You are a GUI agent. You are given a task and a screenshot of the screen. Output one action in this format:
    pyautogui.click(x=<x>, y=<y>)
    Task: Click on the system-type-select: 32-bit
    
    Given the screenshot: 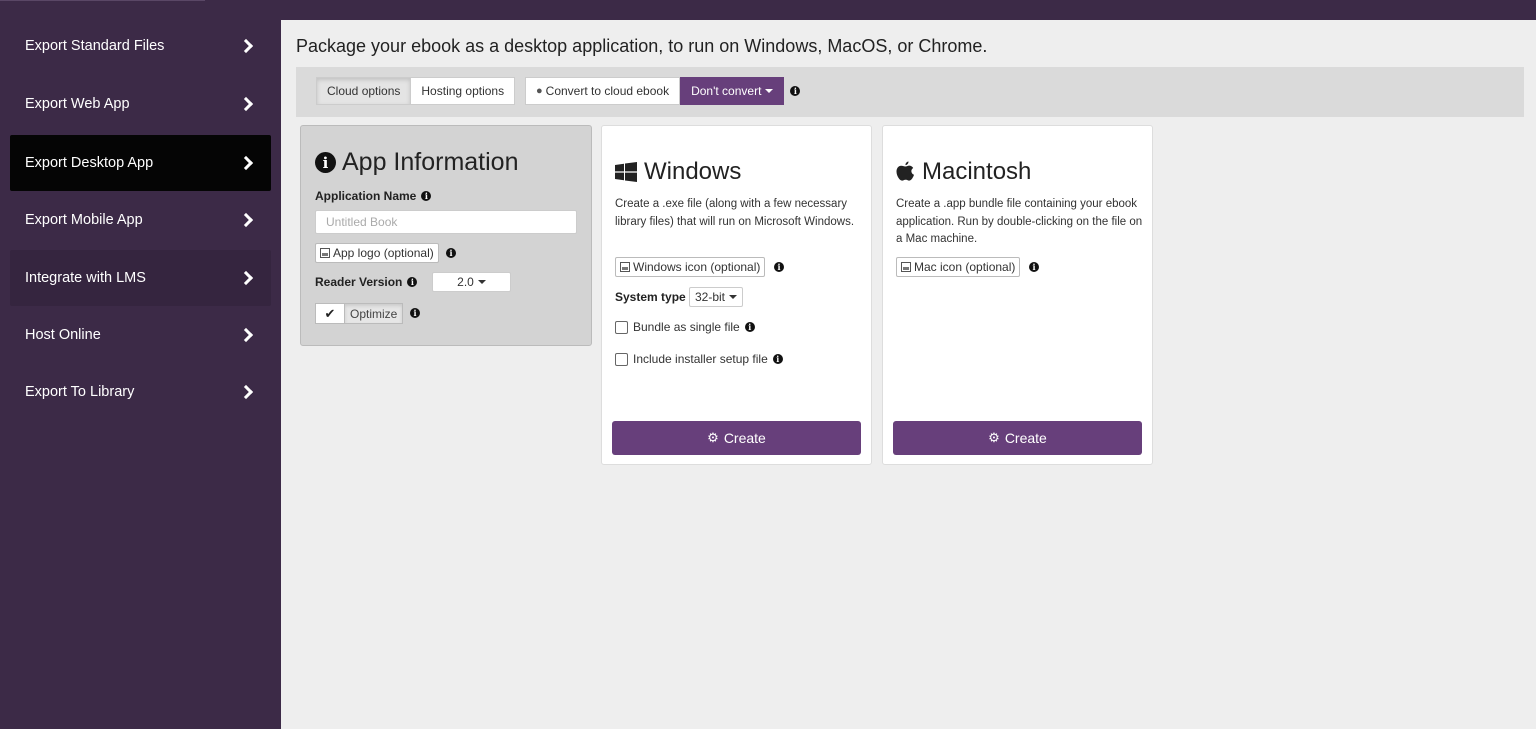 What is the action you would take?
    pyautogui.click(x=716, y=297)
    